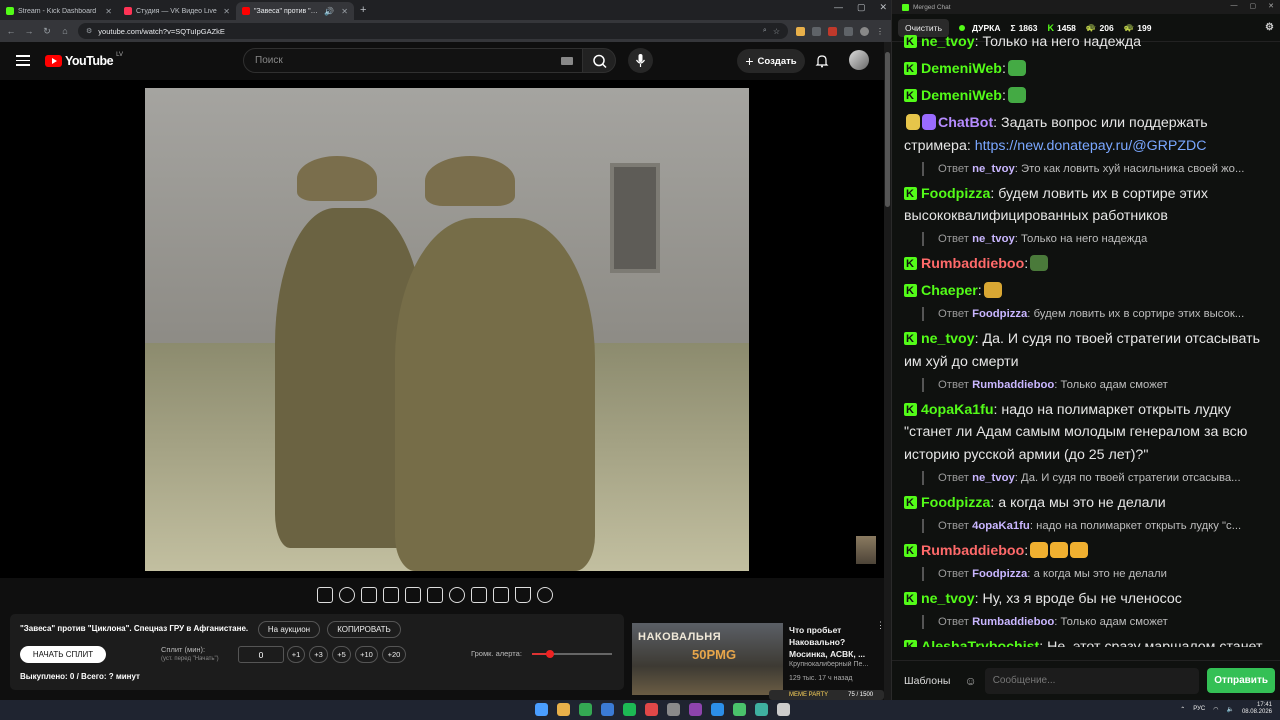 Image resolution: width=1280 pixels, height=720 pixels. I want to click on home-icon: ⌂, so click(65, 31).